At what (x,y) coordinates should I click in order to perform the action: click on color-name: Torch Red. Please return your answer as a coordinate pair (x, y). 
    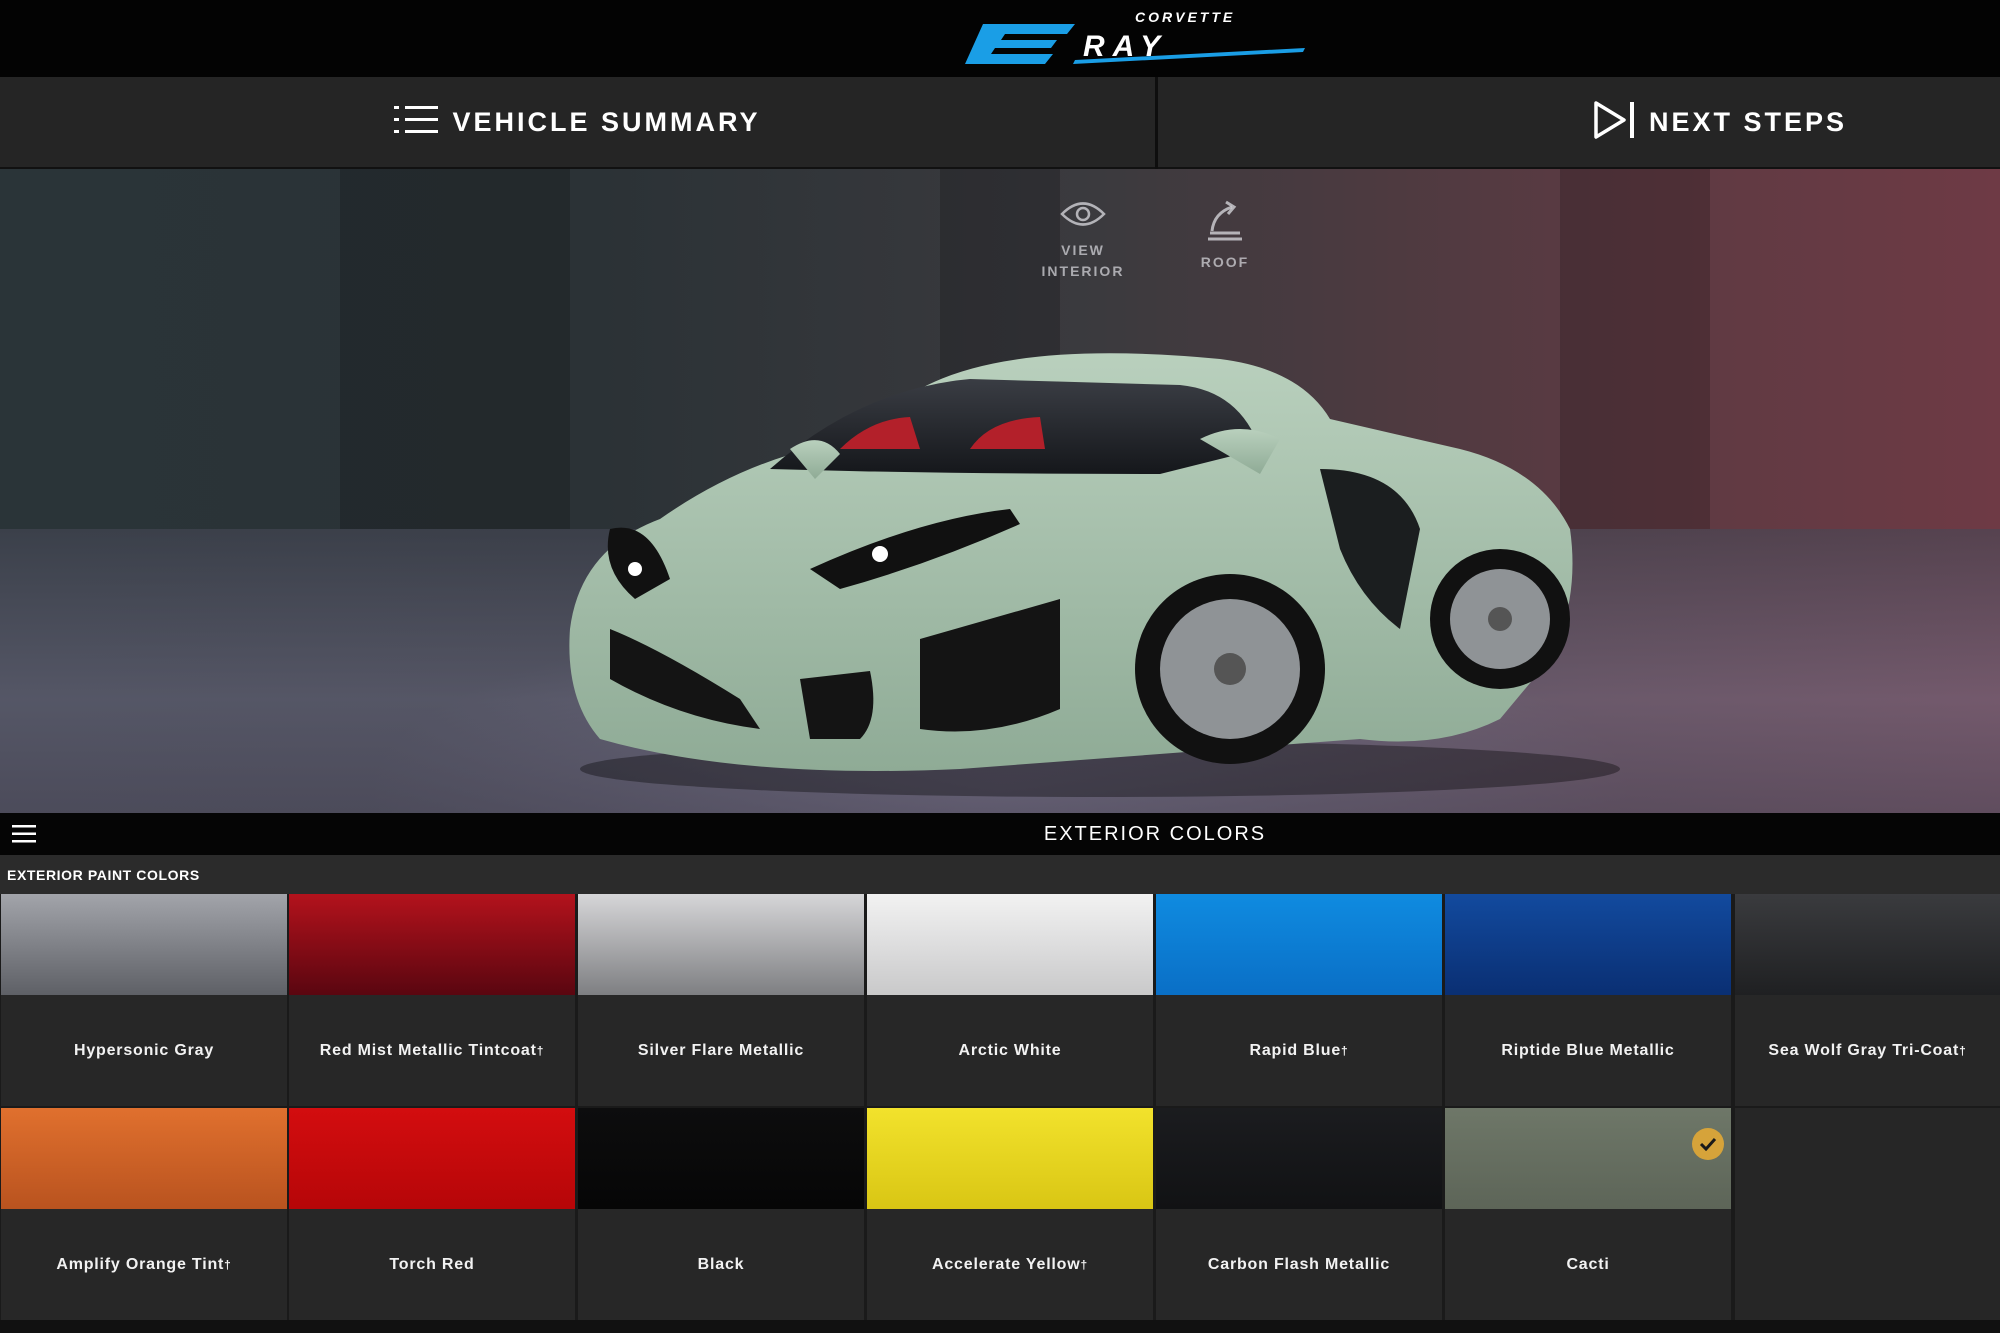
    Looking at the image, I should click on (432, 1264).